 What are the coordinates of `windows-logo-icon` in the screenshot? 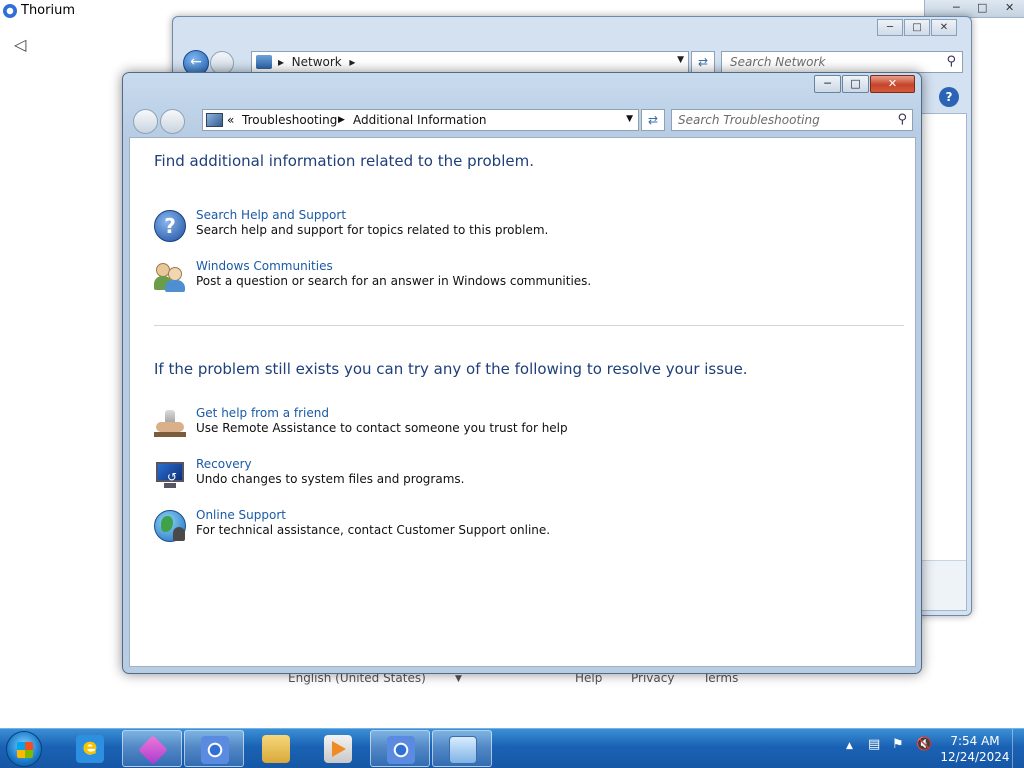 It's located at (25, 750).